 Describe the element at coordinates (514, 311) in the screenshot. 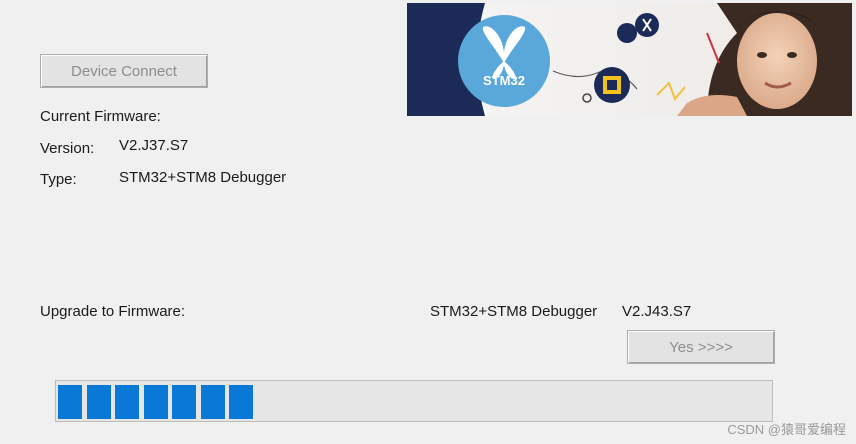

I see `upgrade-target-type: STM32+STM8 Debugger` at that location.